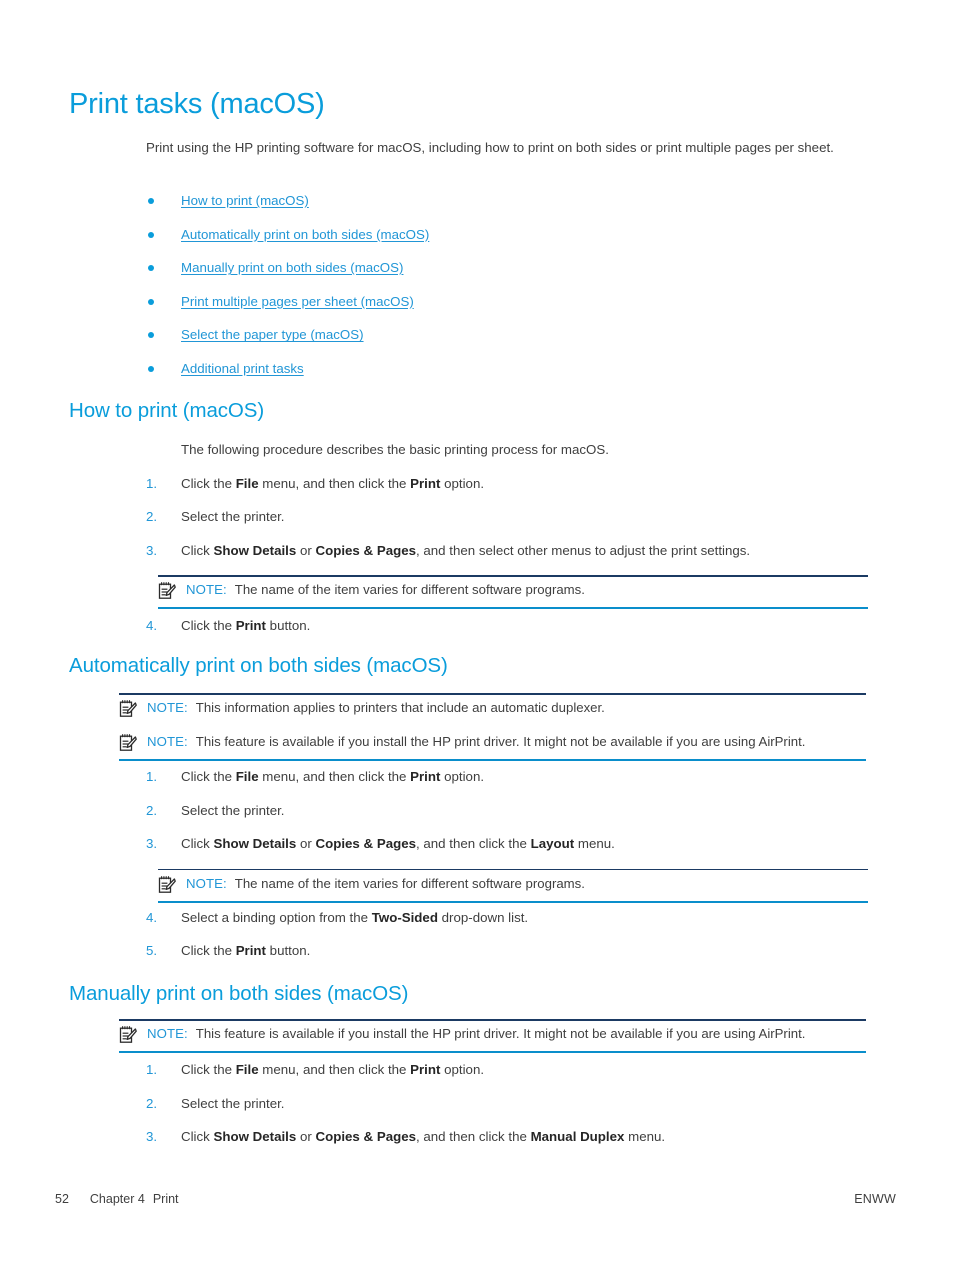 The image size is (954, 1271). I want to click on page-footer: 52 Chapter 4 Print ENWW, so click(475, 1199).